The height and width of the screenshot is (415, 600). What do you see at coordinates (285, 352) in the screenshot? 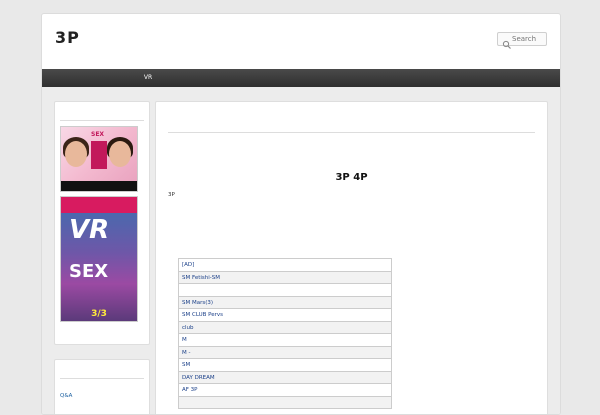
I see `table-row: M -` at bounding box center [285, 352].